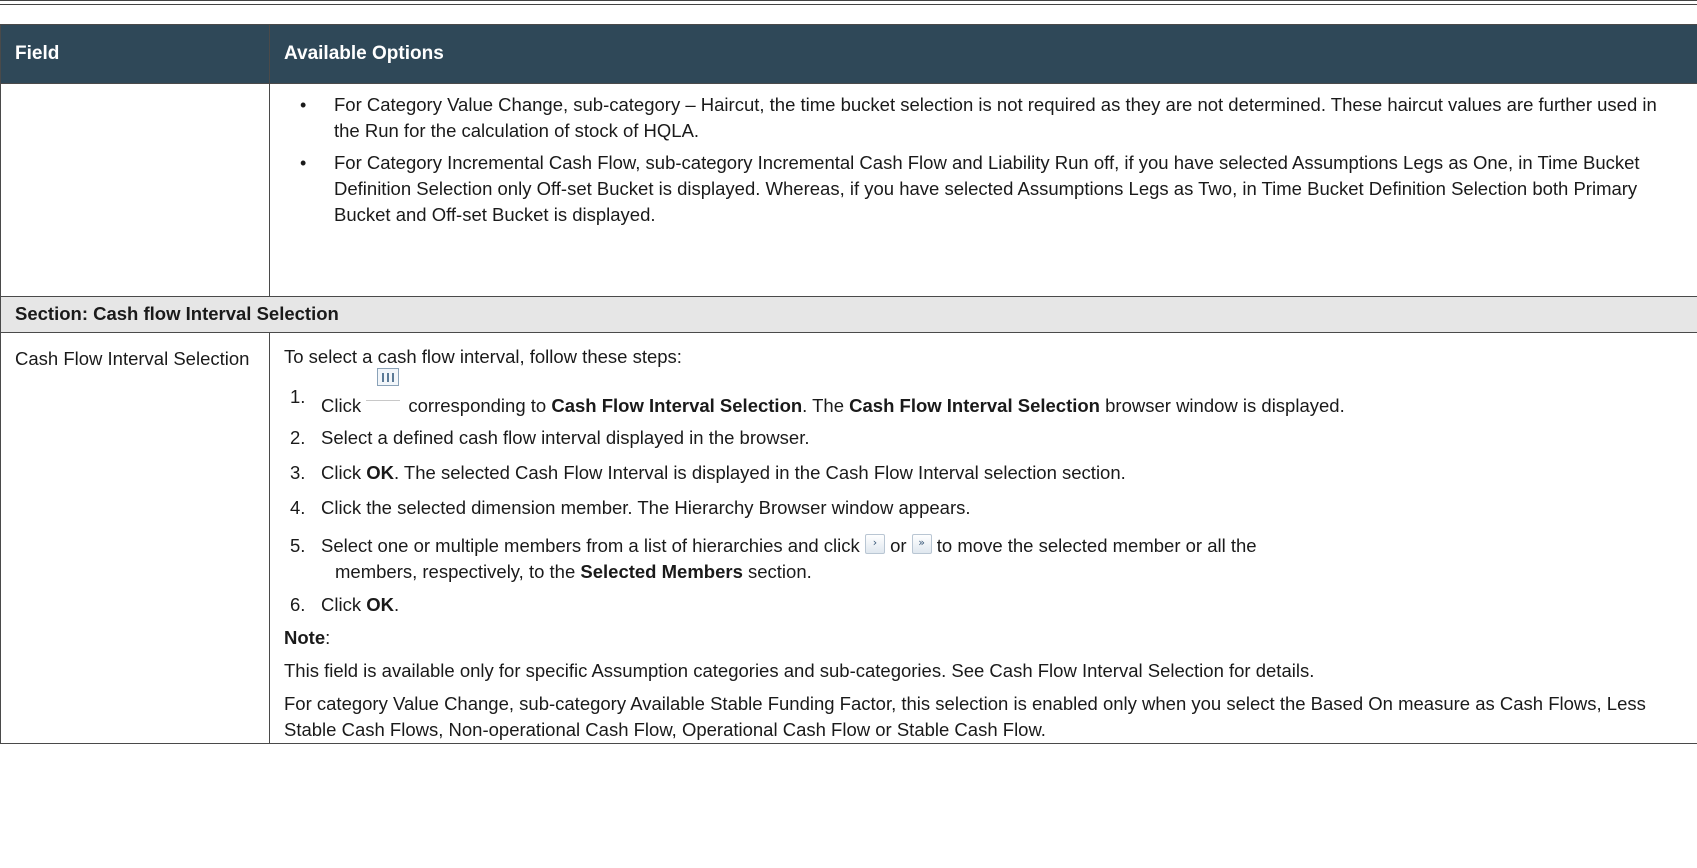 The image size is (1697, 868). I want to click on top-rule-inner, so click(848, 4).